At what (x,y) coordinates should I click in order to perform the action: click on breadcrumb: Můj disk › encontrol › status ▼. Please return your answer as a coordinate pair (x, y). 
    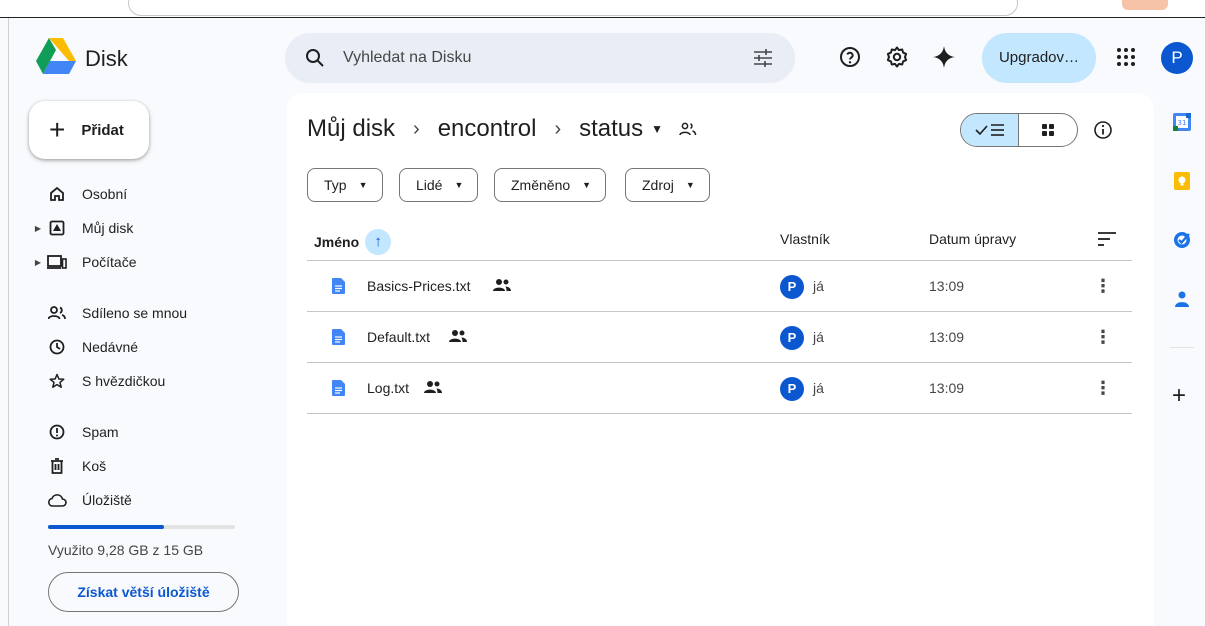
    Looking at the image, I should click on (502, 129).